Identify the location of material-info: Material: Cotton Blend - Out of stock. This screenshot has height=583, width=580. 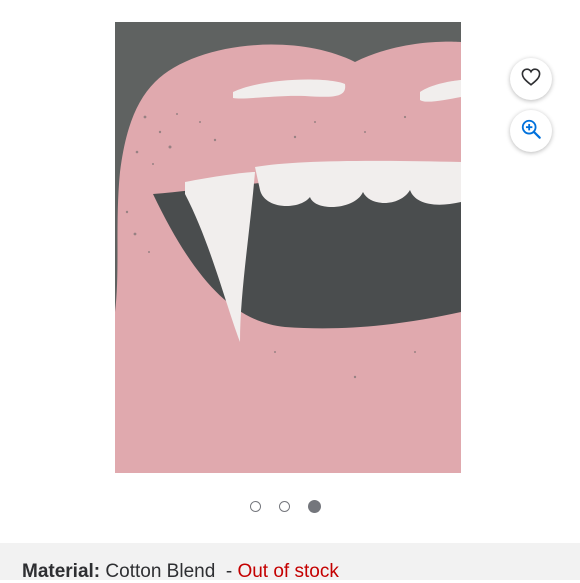
(290, 562).